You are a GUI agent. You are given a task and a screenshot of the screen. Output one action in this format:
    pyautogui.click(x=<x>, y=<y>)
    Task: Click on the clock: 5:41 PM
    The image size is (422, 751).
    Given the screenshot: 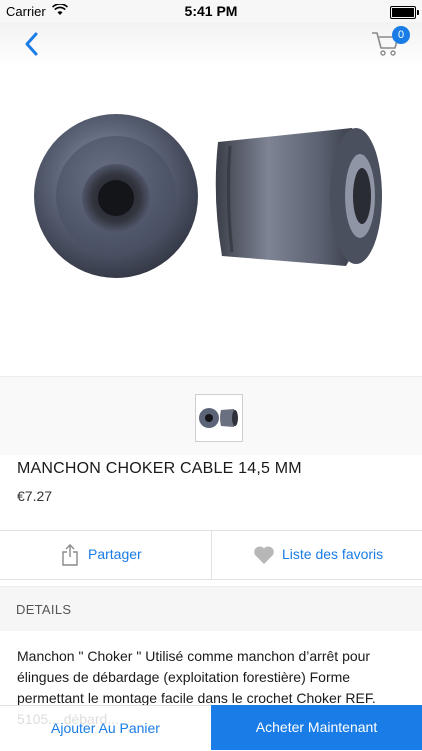 What is the action you would take?
    pyautogui.click(x=211, y=11)
    